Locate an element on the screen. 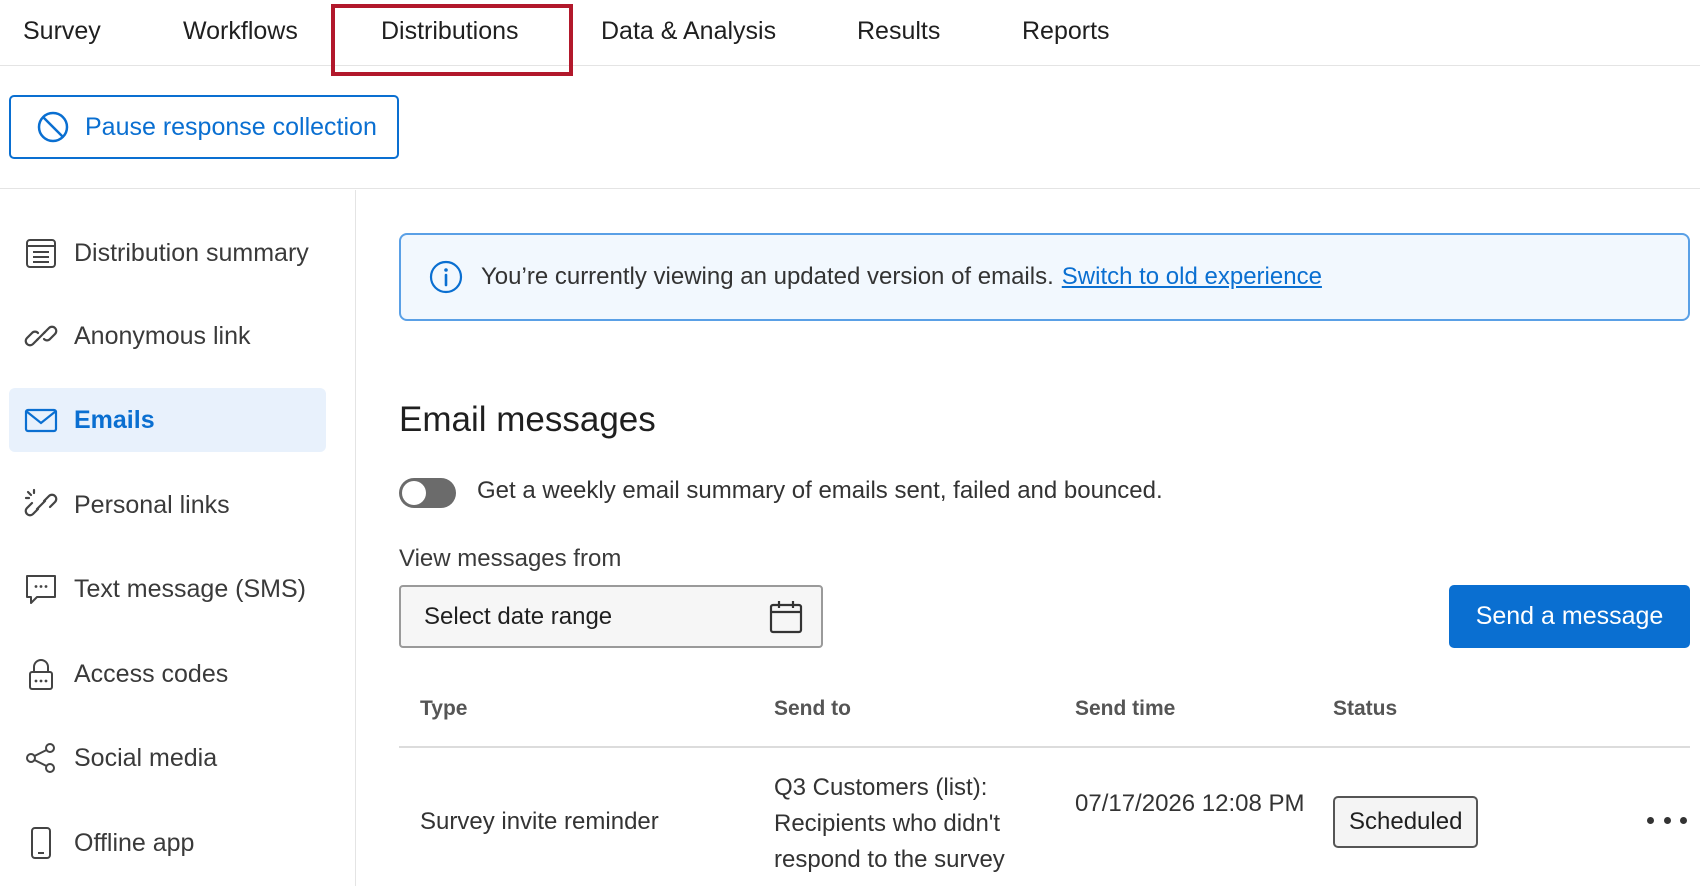  sidebar-item-social-media: Social media is located at coordinates (167, 758).